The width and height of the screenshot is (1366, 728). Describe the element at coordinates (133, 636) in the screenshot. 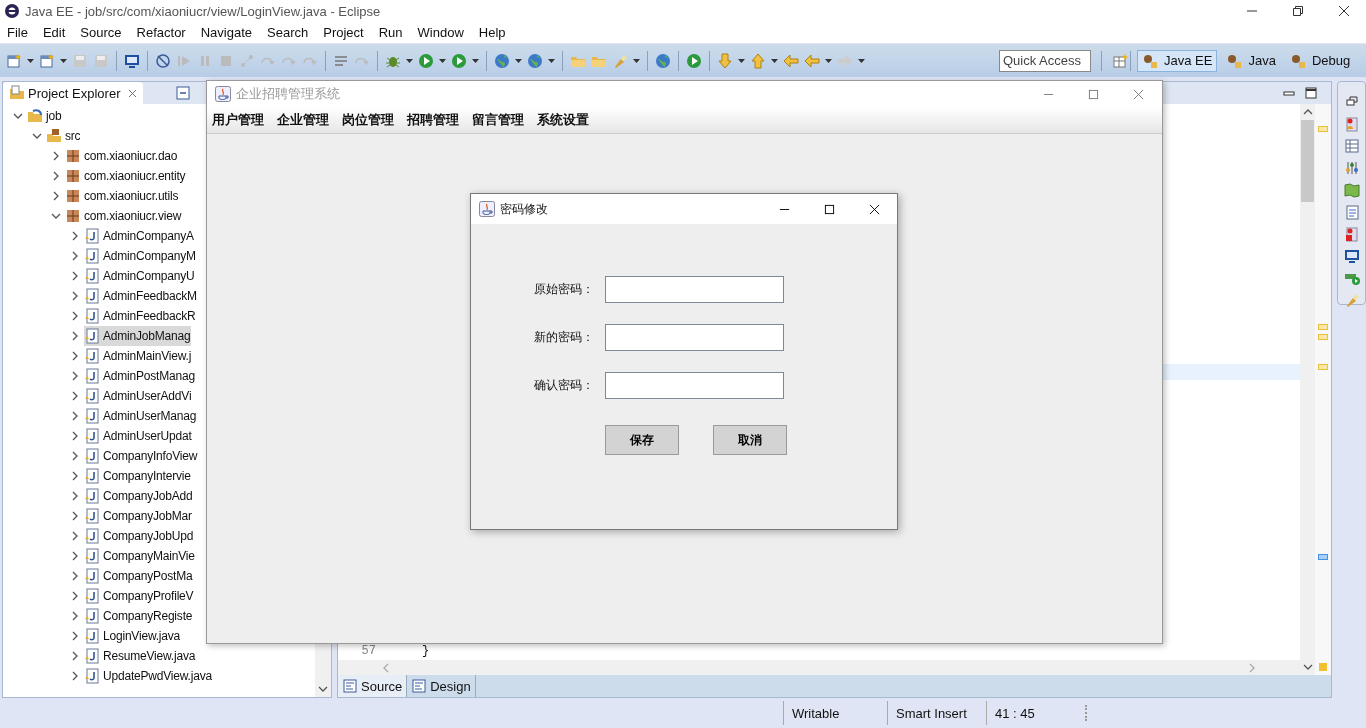

I see `tree-item: LoginView.java` at that location.